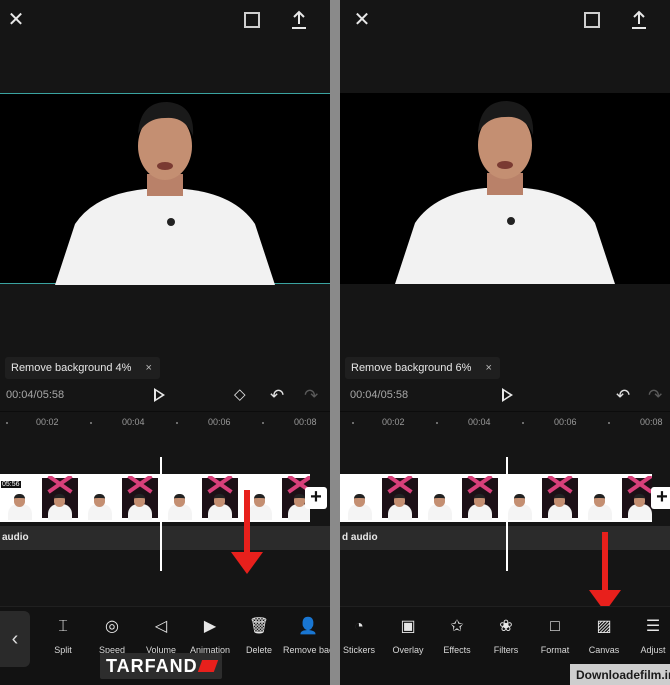  I want to click on split-icon: ⌶, so click(63, 626).